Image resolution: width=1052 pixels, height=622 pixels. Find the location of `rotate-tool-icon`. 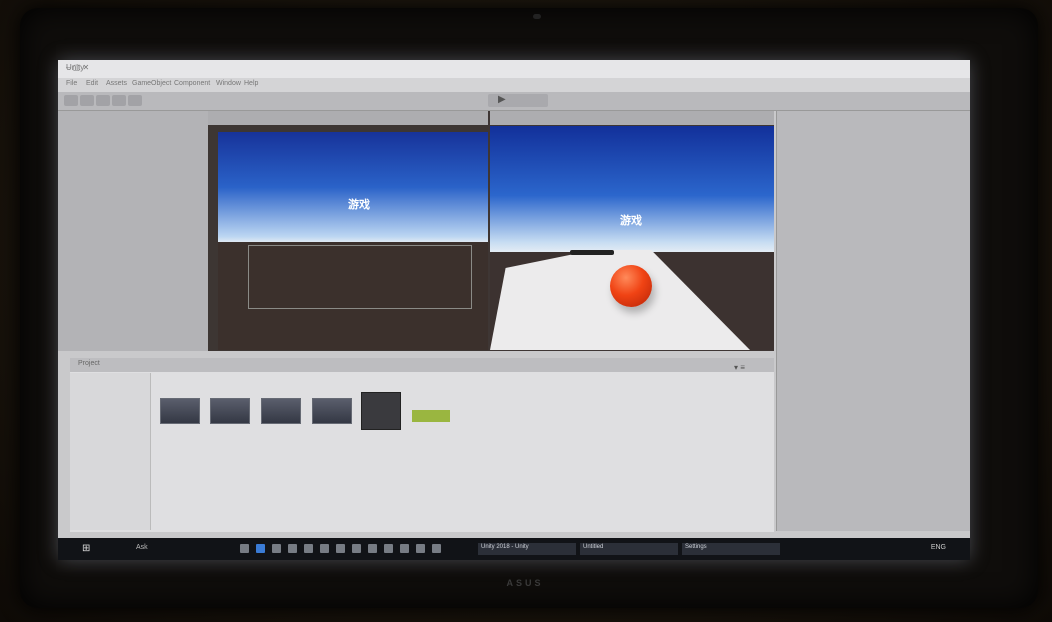

rotate-tool-icon is located at coordinates (103, 100).